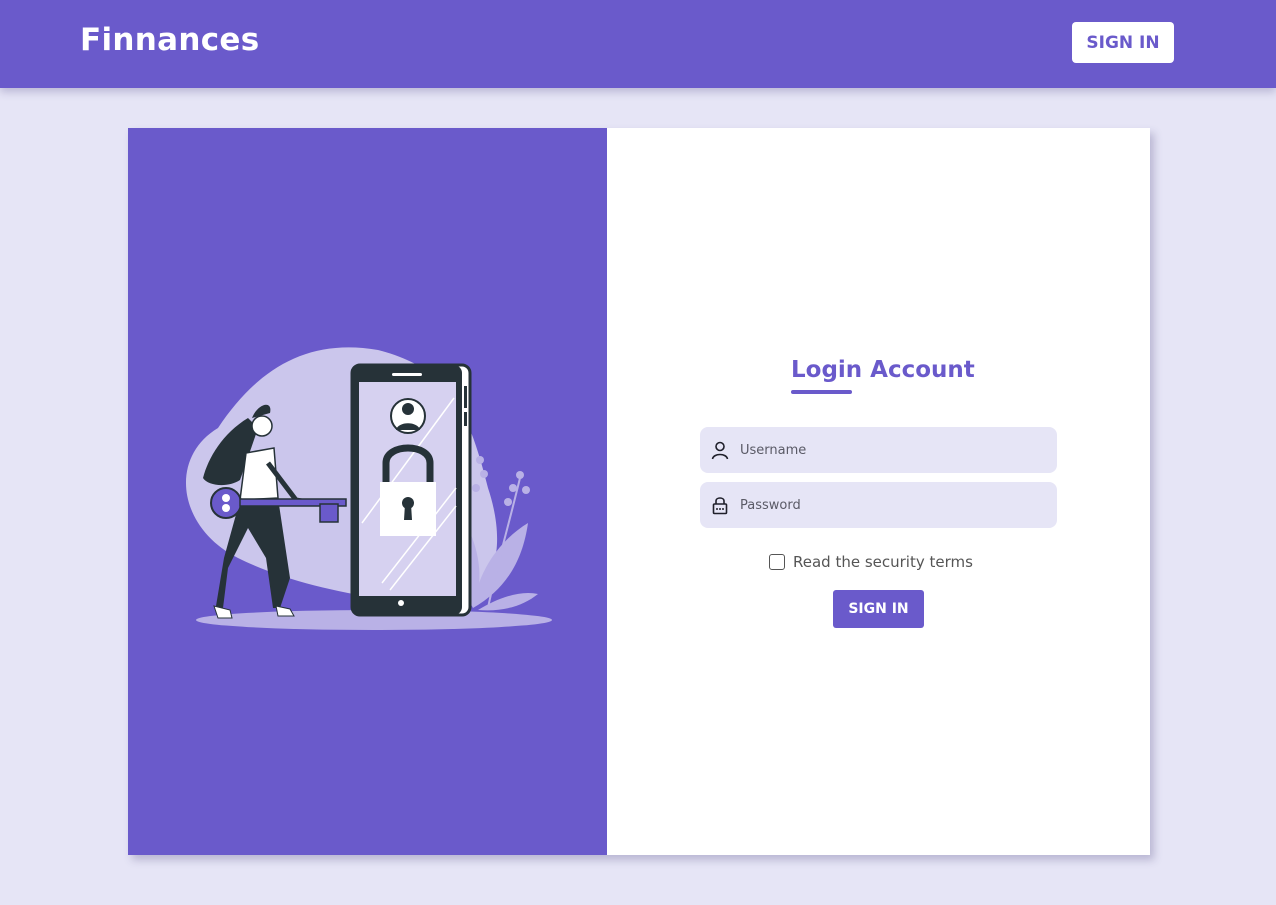  What do you see at coordinates (169, 40) in the screenshot?
I see `brand-logo: Finnances` at bounding box center [169, 40].